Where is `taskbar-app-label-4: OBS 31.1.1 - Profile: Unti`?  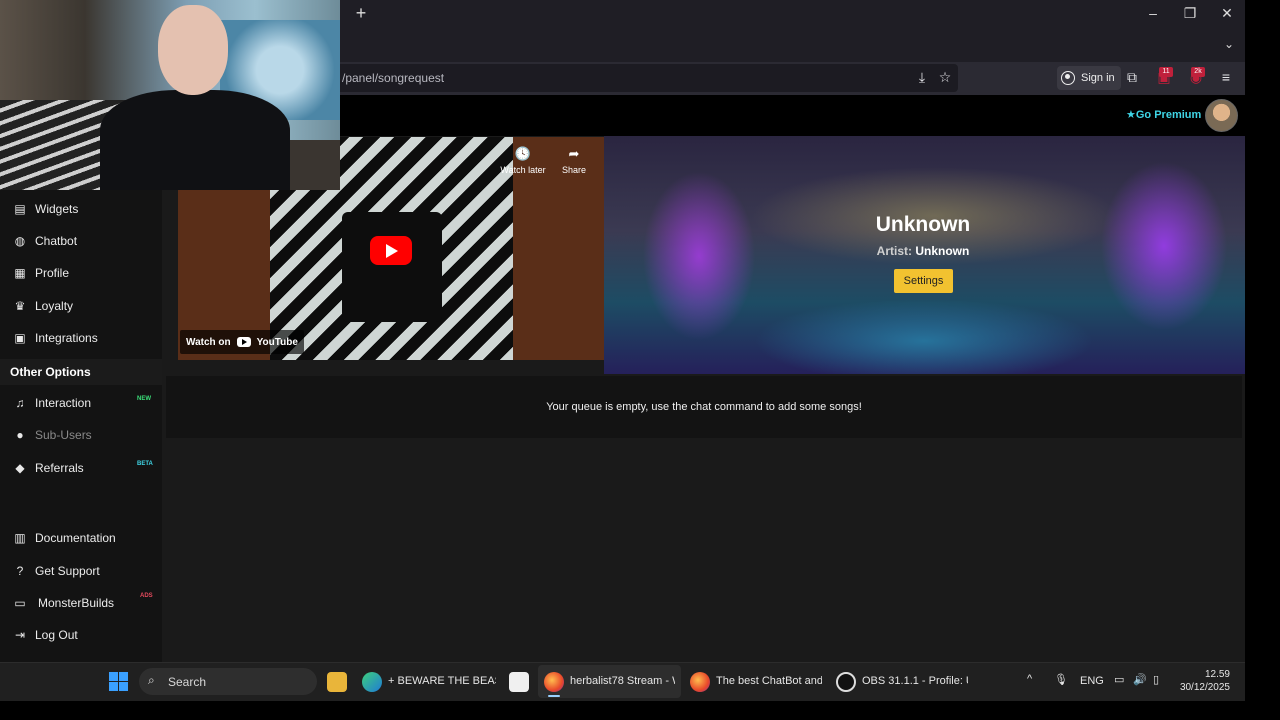 taskbar-app-label-4: OBS 31.1.1 - Profile: Unti is located at coordinates (915, 681).